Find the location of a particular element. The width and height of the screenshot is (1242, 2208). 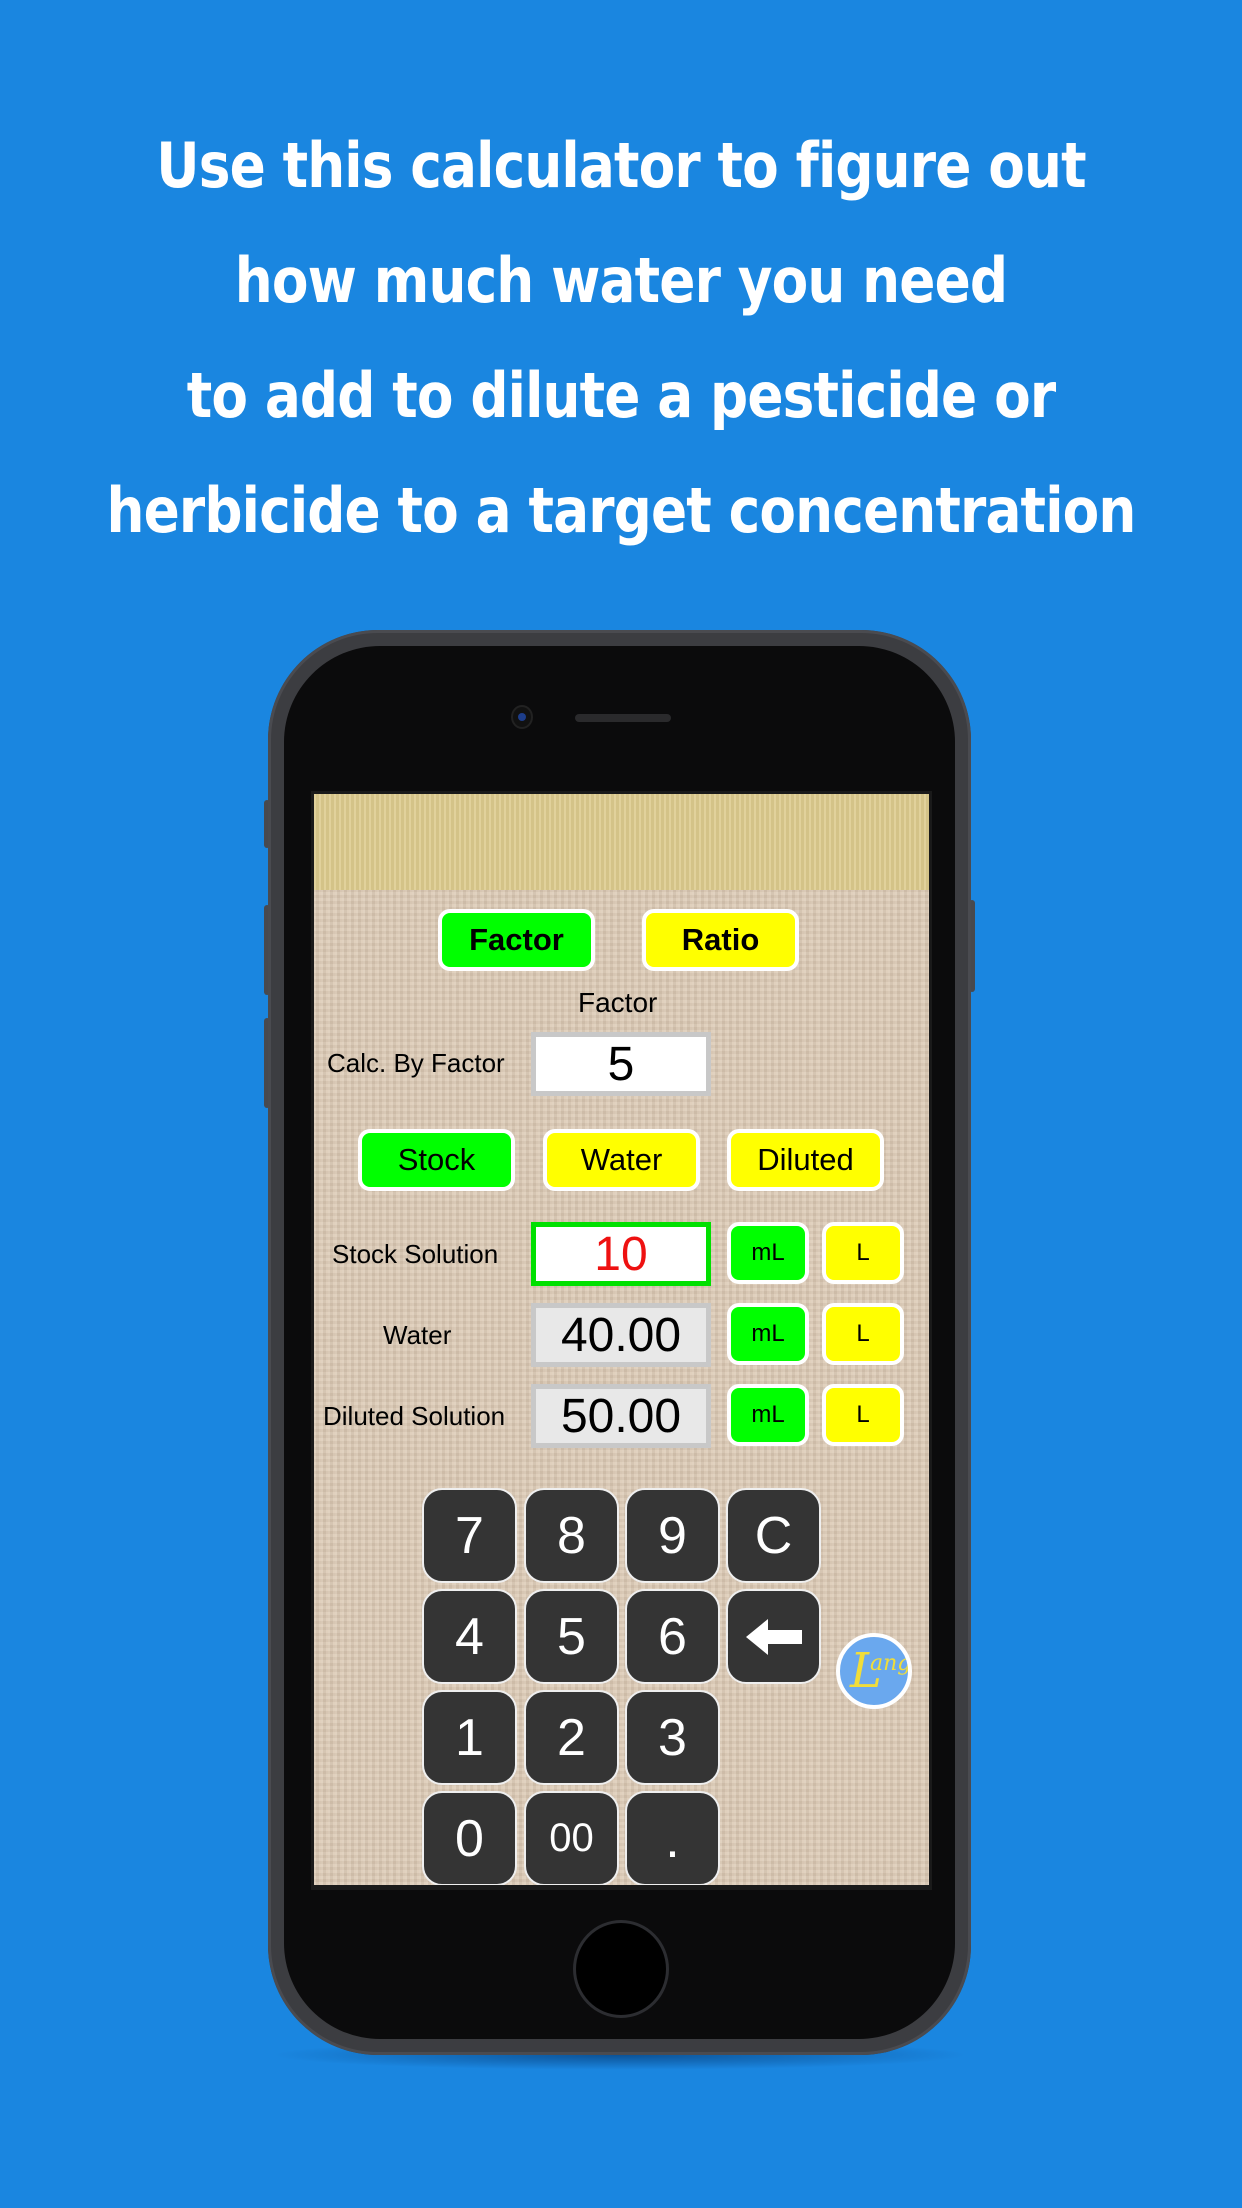

key-decimal-label: . is located at coordinates (672, 1840).